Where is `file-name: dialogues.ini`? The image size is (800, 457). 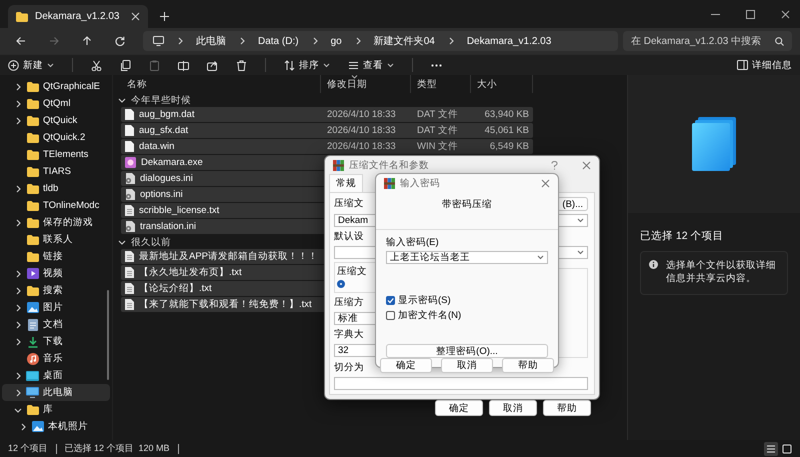 file-name: dialogues.ini is located at coordinates (166, 178).